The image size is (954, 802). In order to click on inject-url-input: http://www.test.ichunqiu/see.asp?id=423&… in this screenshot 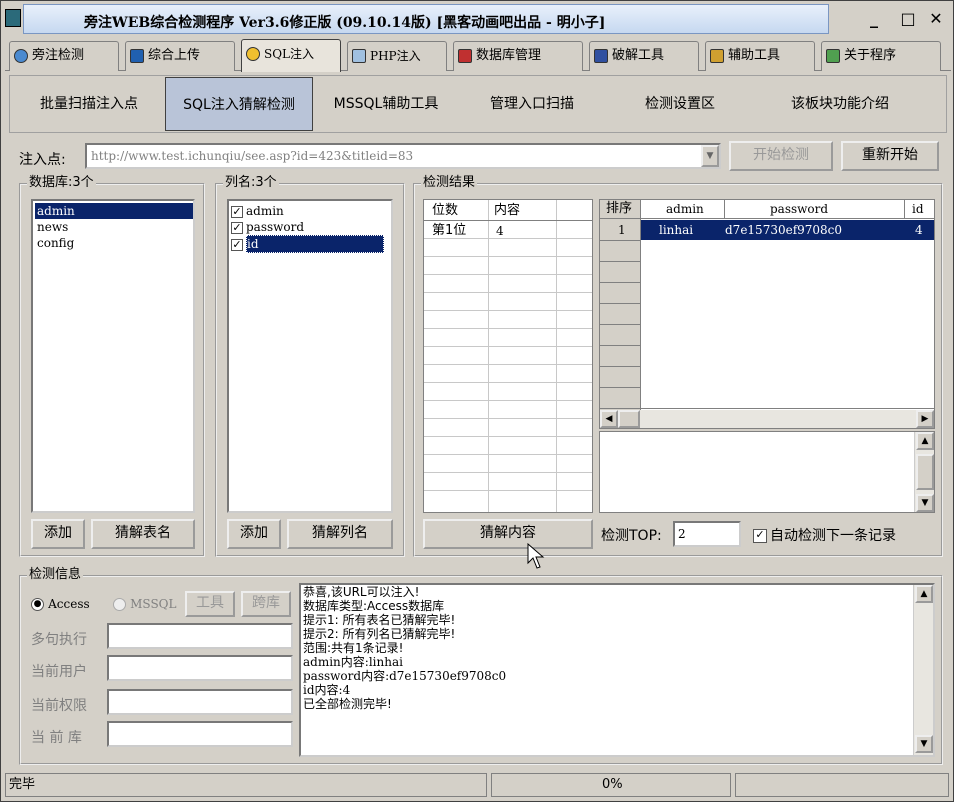, I will do `click(403, 156)`.